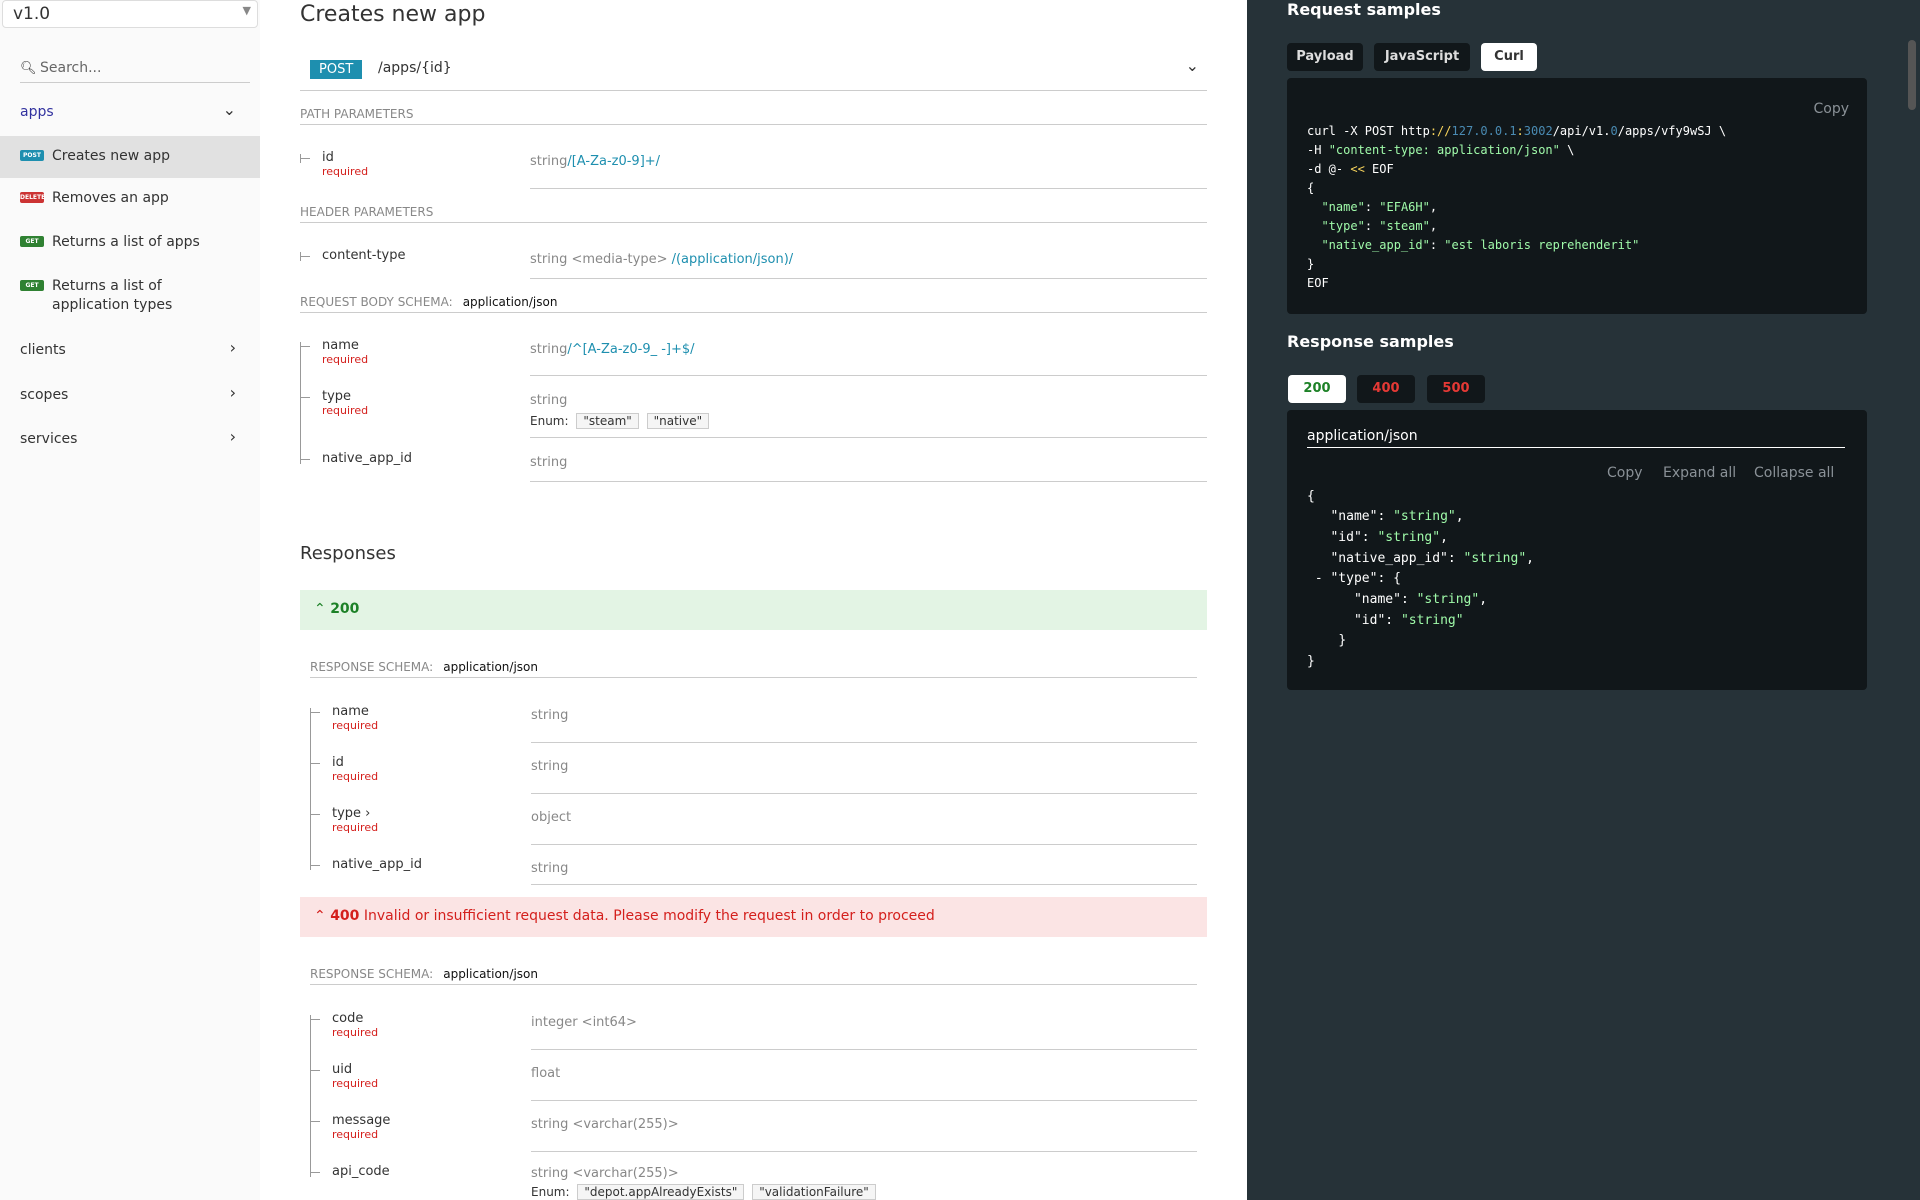 This screenshot has height=1200, width=1920. Describe the element at coordinates (342, 1069) in the screenshot. I see `param-name: uid` at that location.